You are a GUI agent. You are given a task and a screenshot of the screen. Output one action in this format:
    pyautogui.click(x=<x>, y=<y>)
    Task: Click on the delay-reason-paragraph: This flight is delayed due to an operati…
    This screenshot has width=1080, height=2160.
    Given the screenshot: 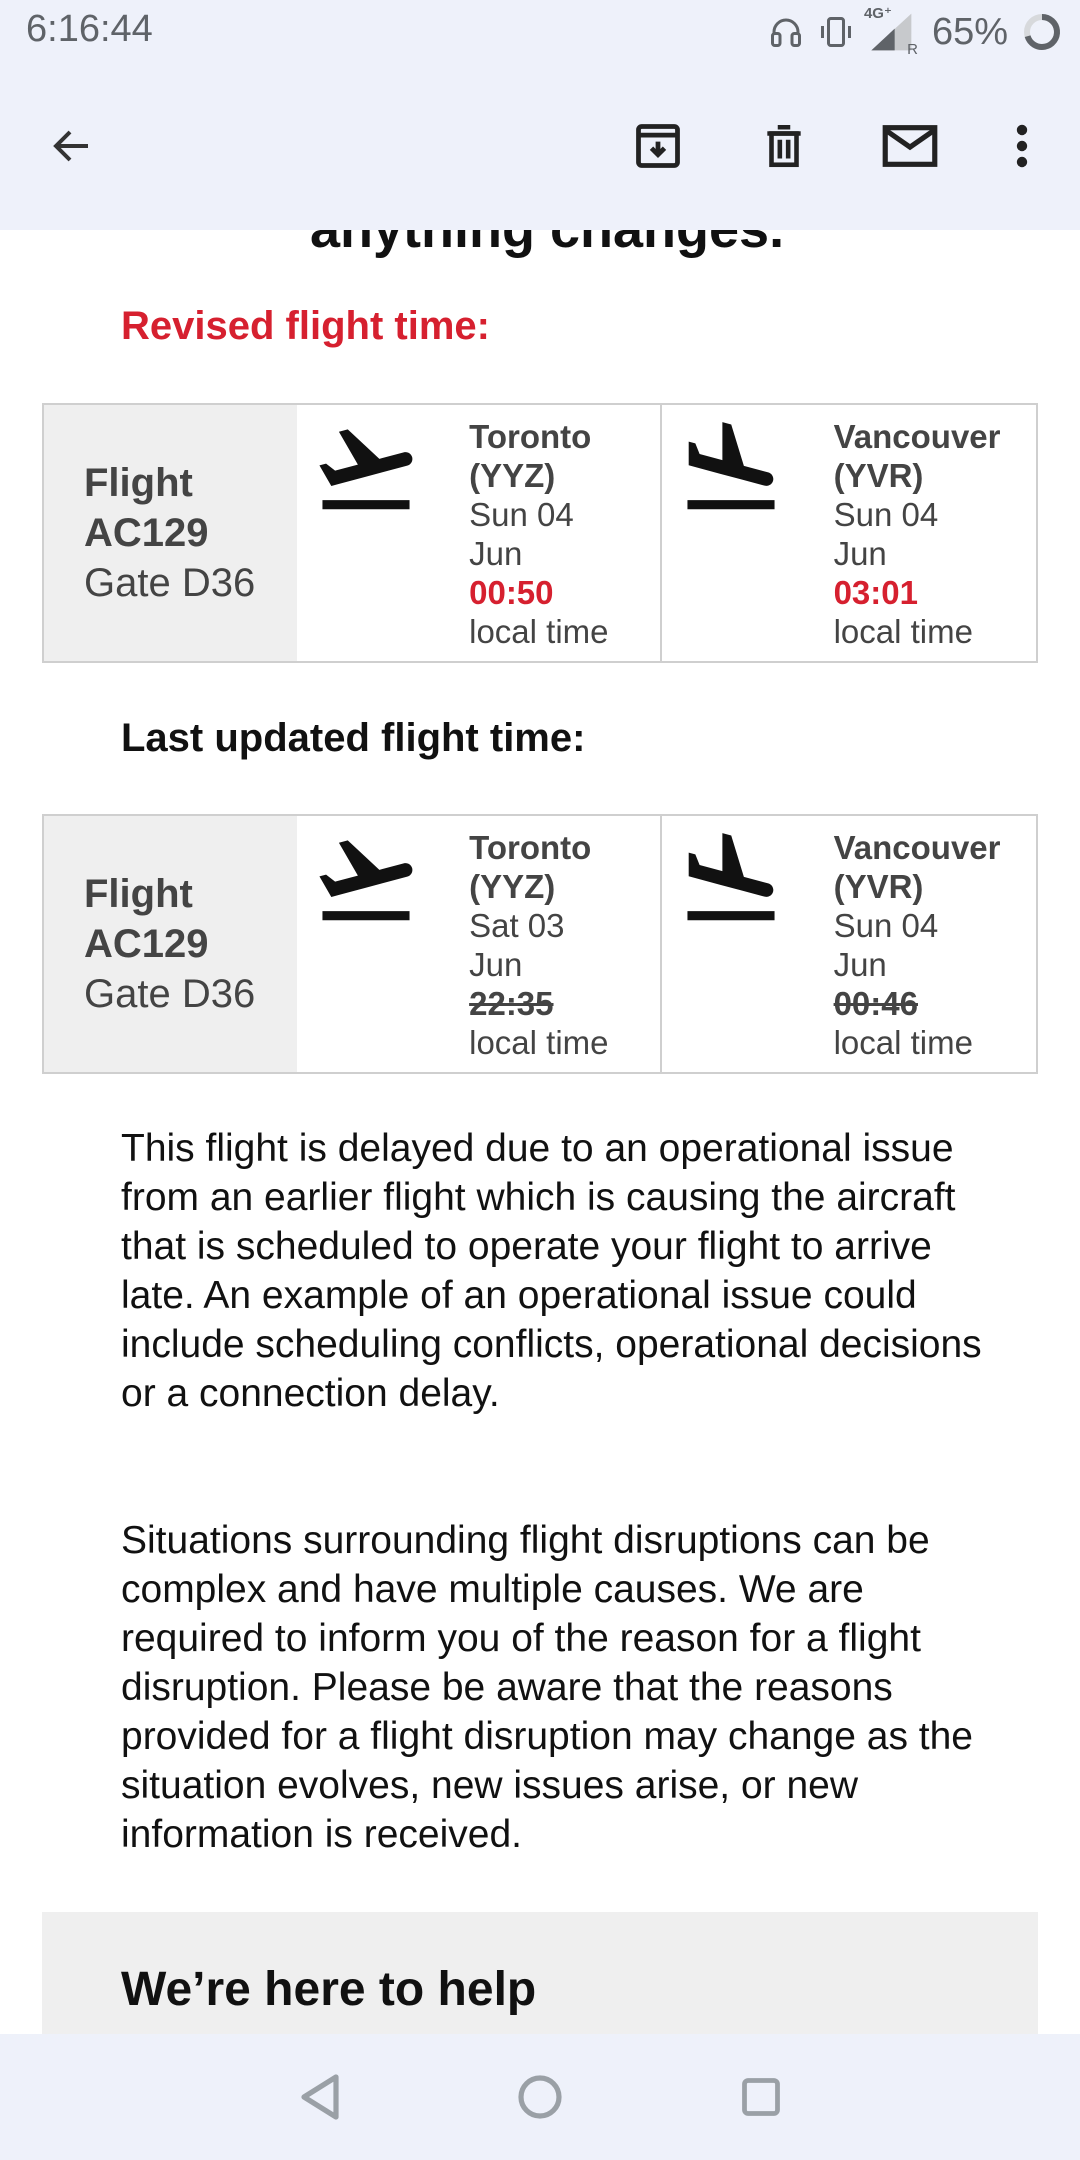 What is the action you would take?
    pyautogui.click(x=551, y=1271)
    